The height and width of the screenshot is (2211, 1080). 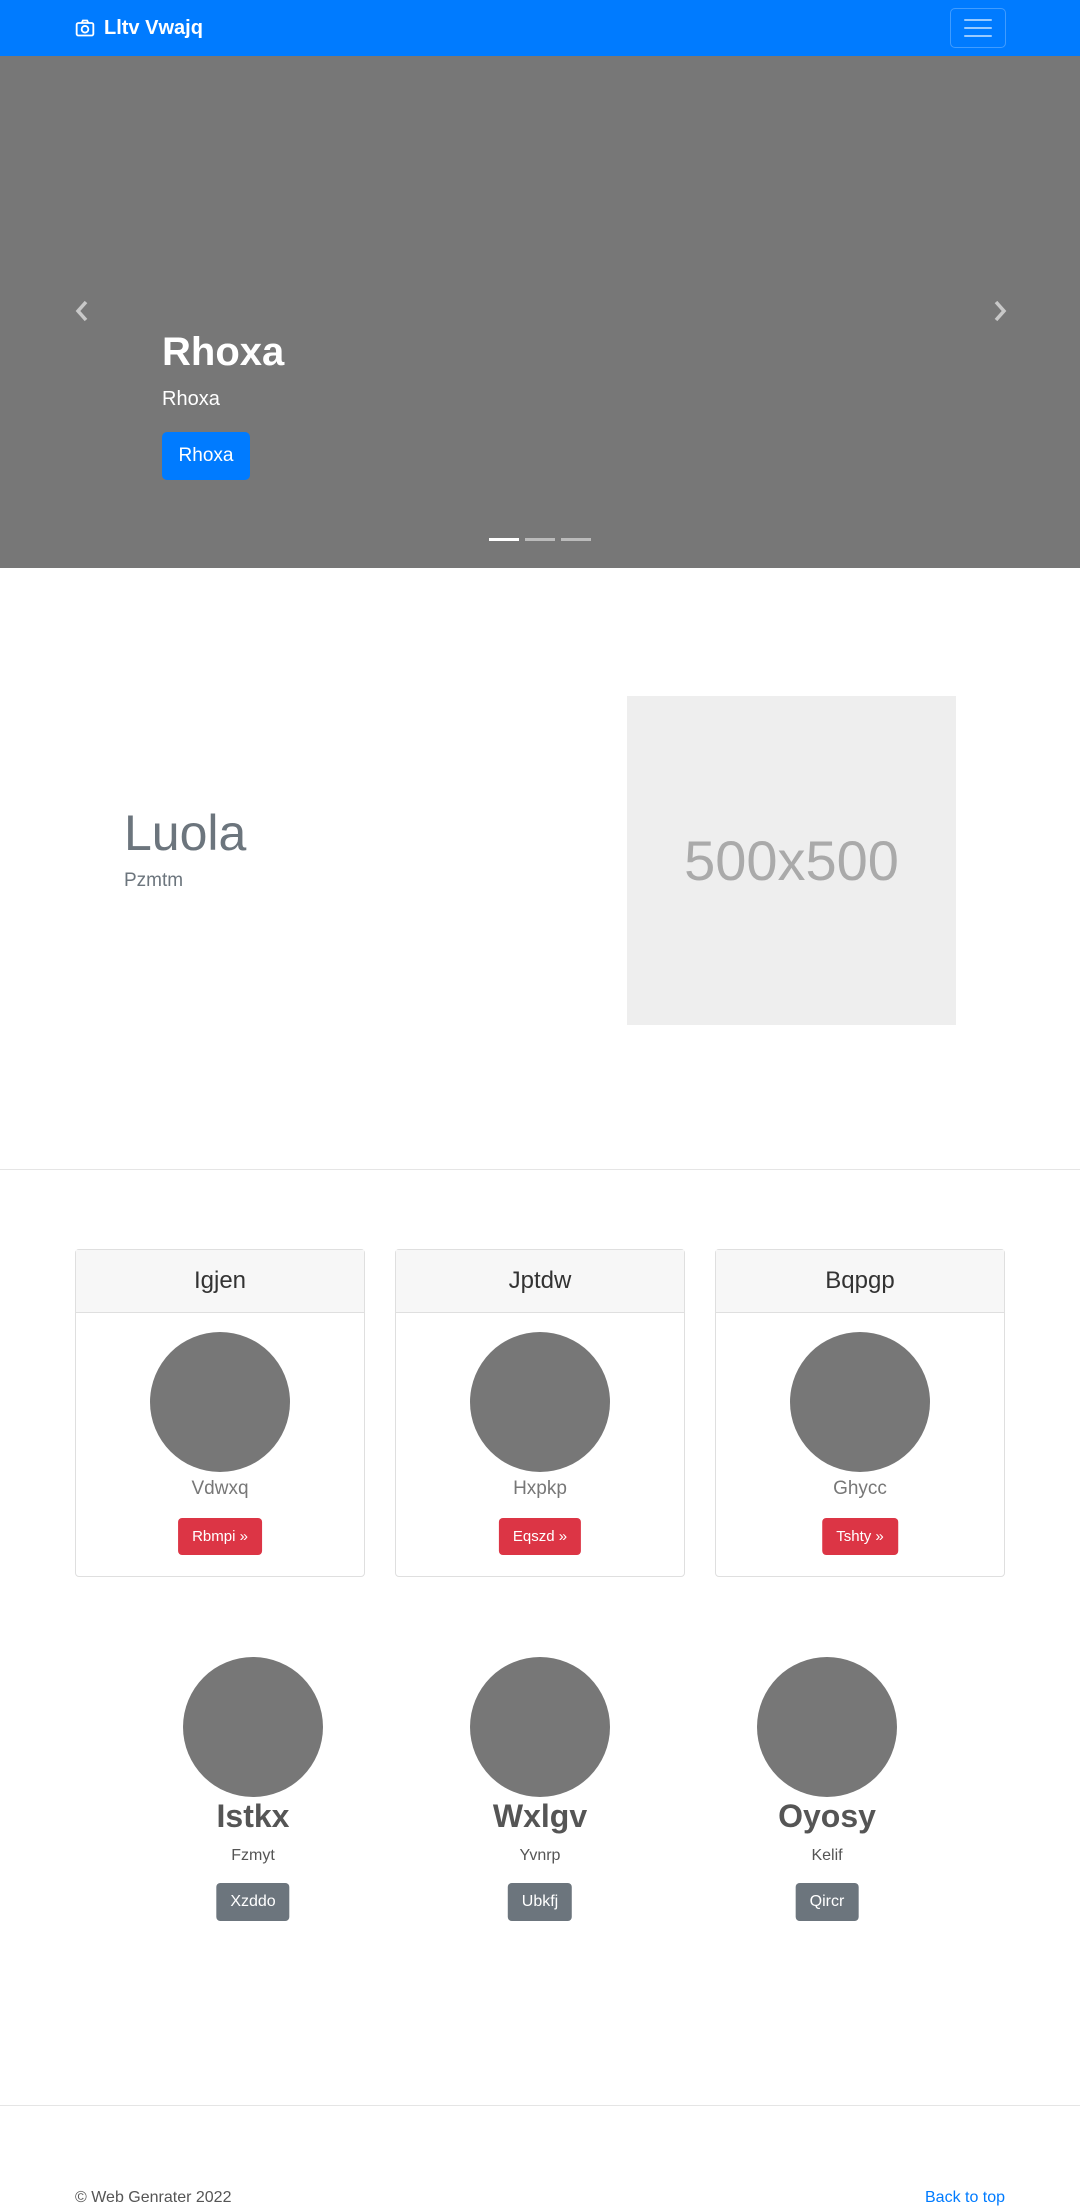 I want to click on member-button: Qircr, so click(x=827, y=1902).